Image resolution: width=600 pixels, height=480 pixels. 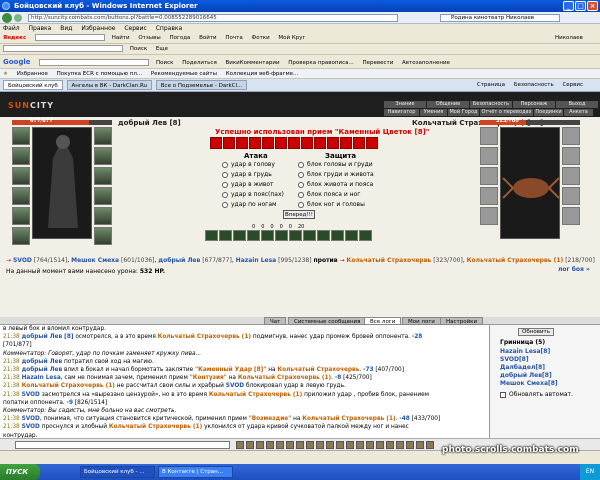 I want to click on nav-knowledge: Знание, so click(x=405, y=104).